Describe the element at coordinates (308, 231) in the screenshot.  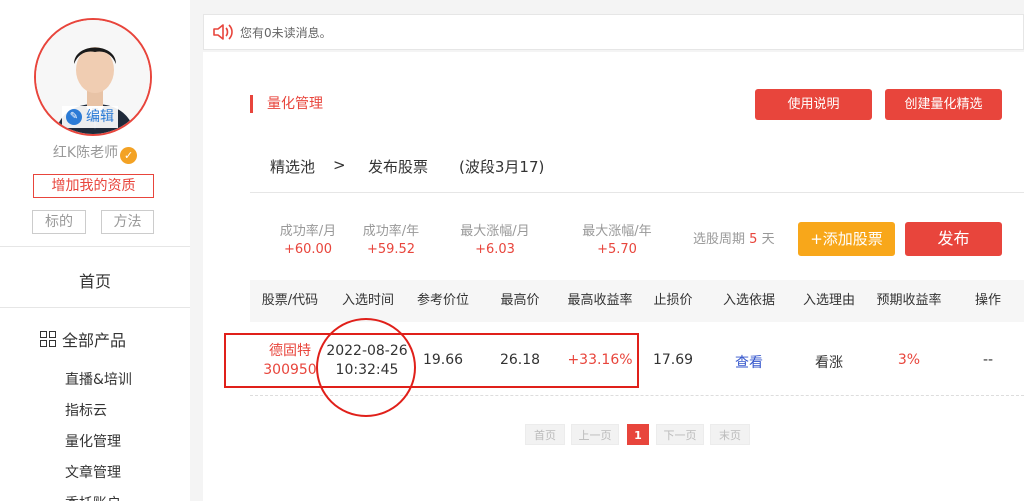
I see `stat-label: 成功率/月` at that location.